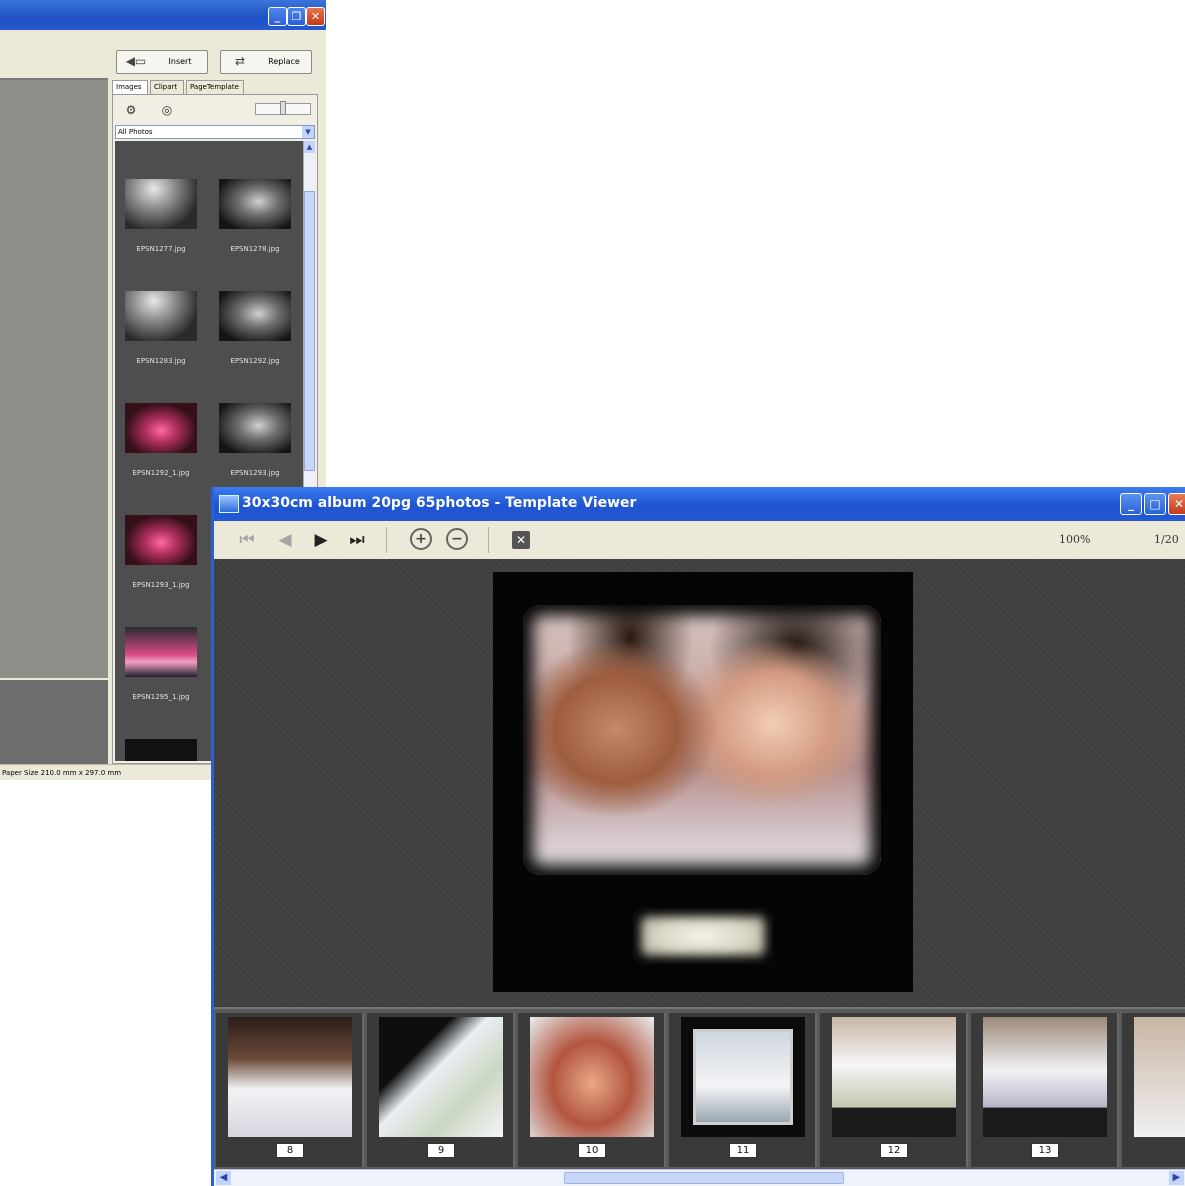 The width and height of the screenshot is (1185, 1186). What do you see at coordinates (163, 39) in the screenshot?
I see `editor-menu-strip` at bounding box center [163, 39].